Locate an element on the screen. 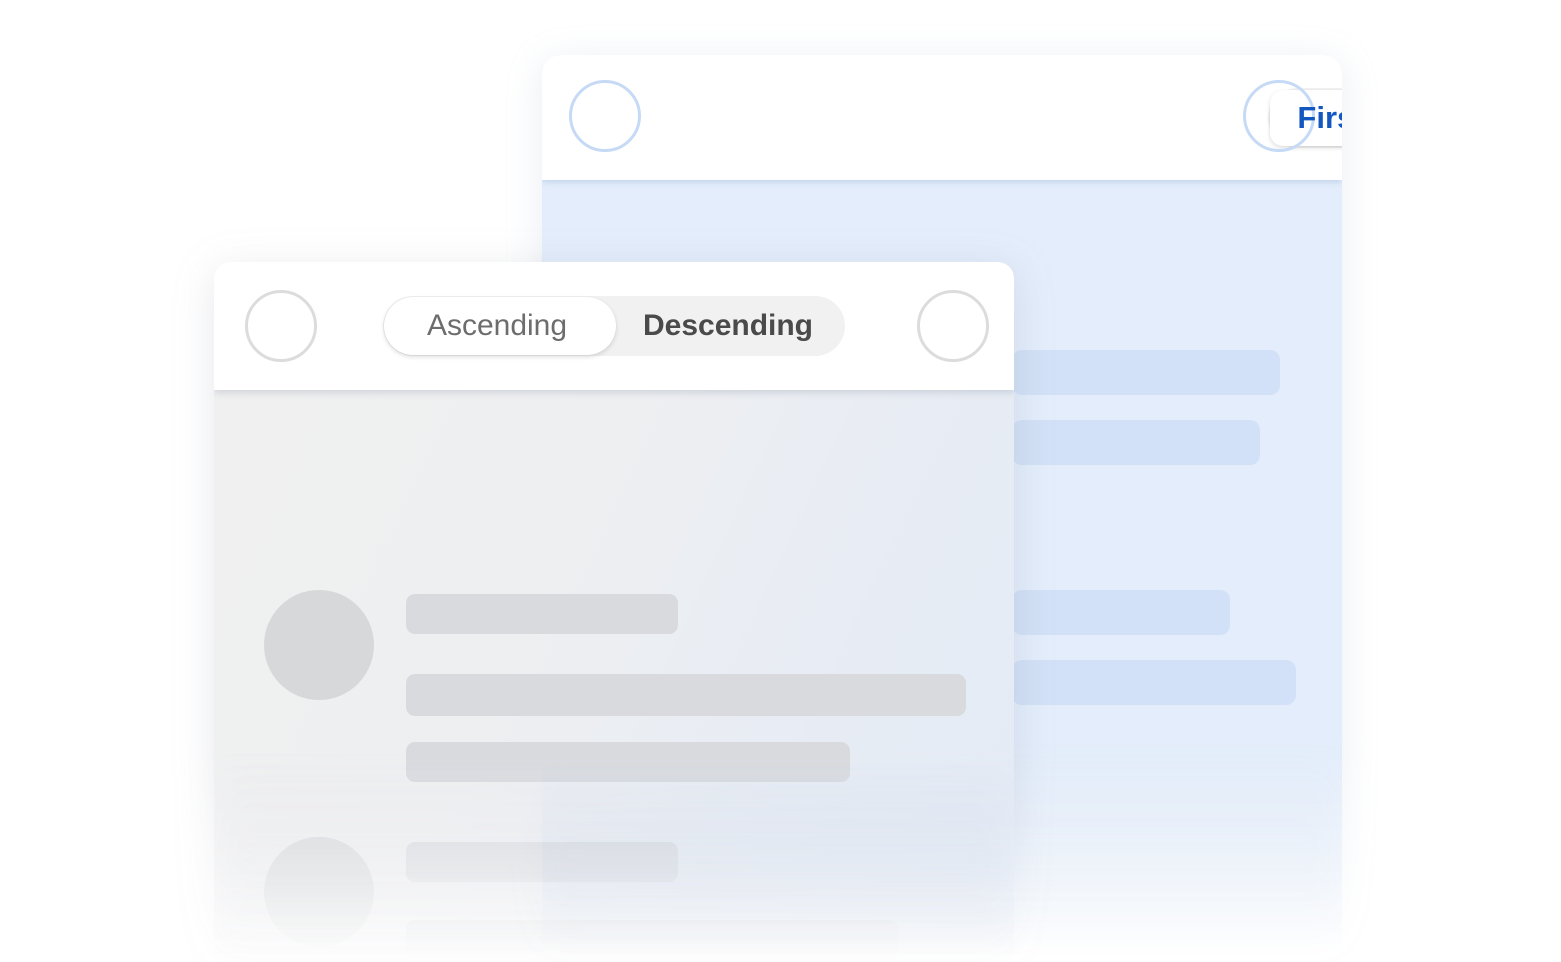  foreground-window-toolbar: Ascending Descending is located at coordinates (614, 326).